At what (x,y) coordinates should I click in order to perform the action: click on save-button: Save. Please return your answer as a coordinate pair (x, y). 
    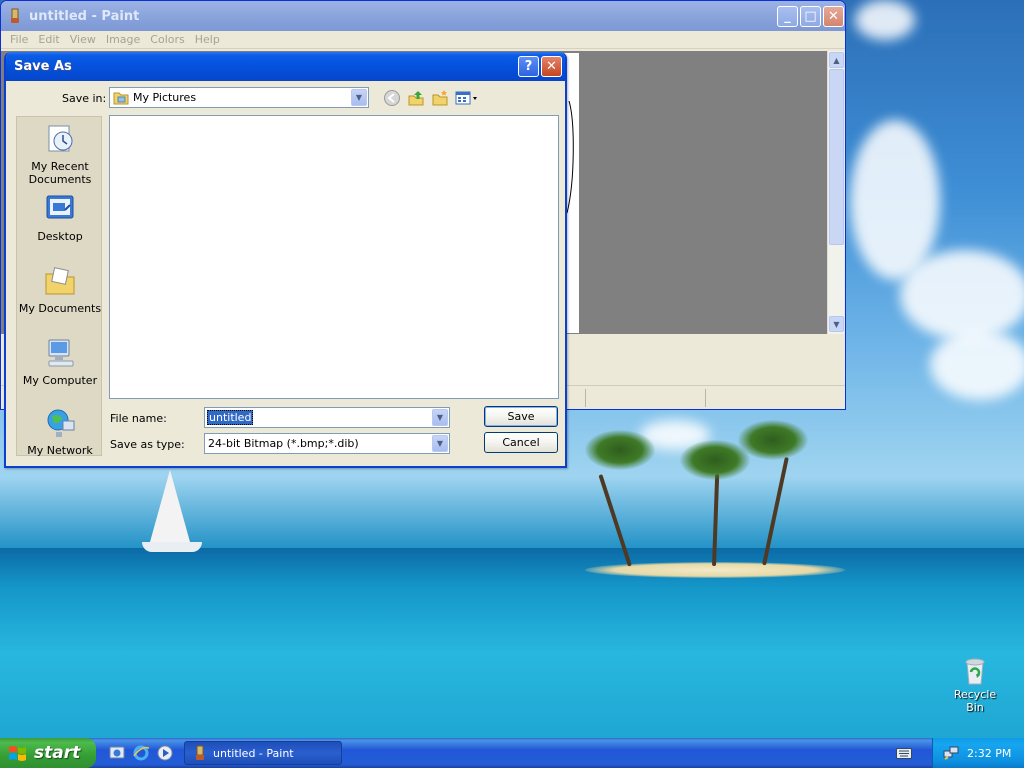
    Looking at the image, I should click on (521, 416).